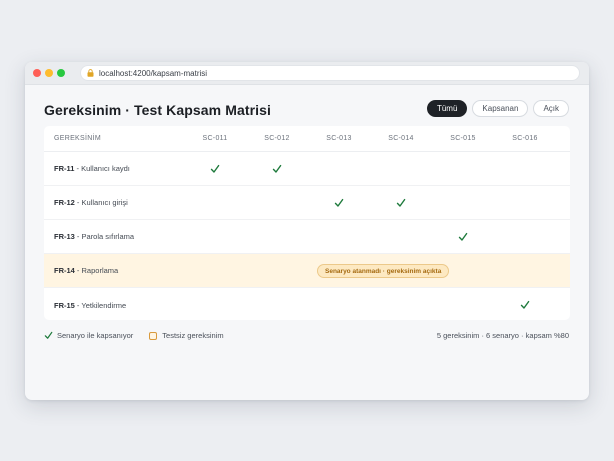 Image resolution: width=614 pixels, height=461 pixels. Describe the element at coordinates (193, 335) in the screenshot. I see `legend-label-untested: Testsiz gereksinim` at that location.